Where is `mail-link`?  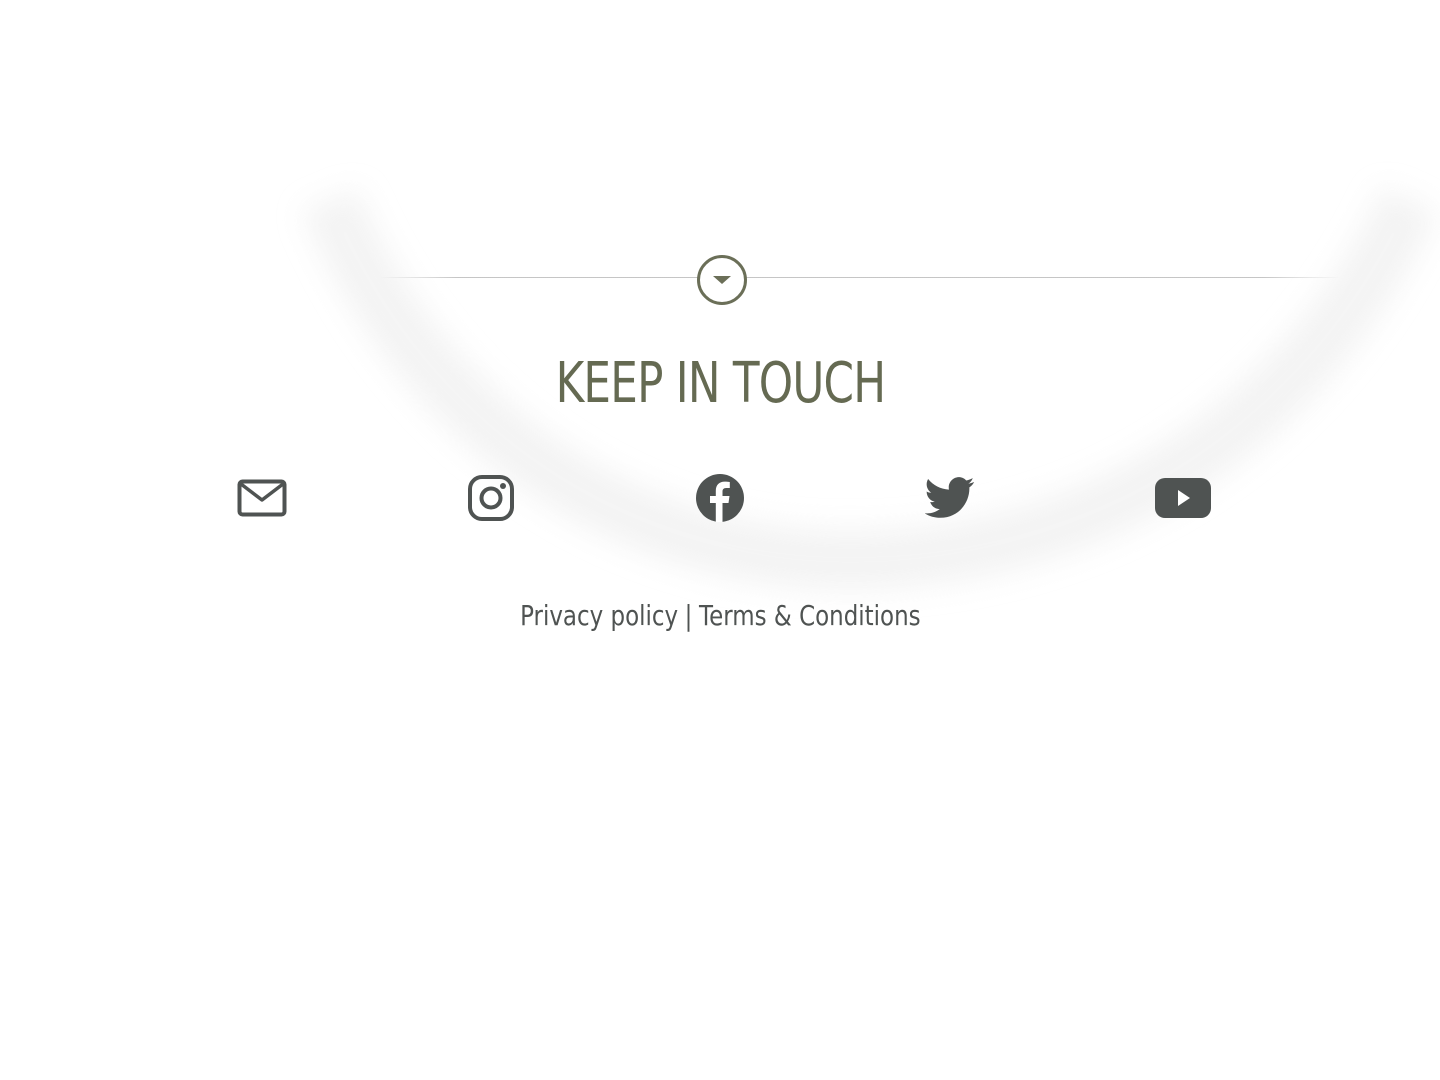 mail-link is located at coordinates (262, 498).